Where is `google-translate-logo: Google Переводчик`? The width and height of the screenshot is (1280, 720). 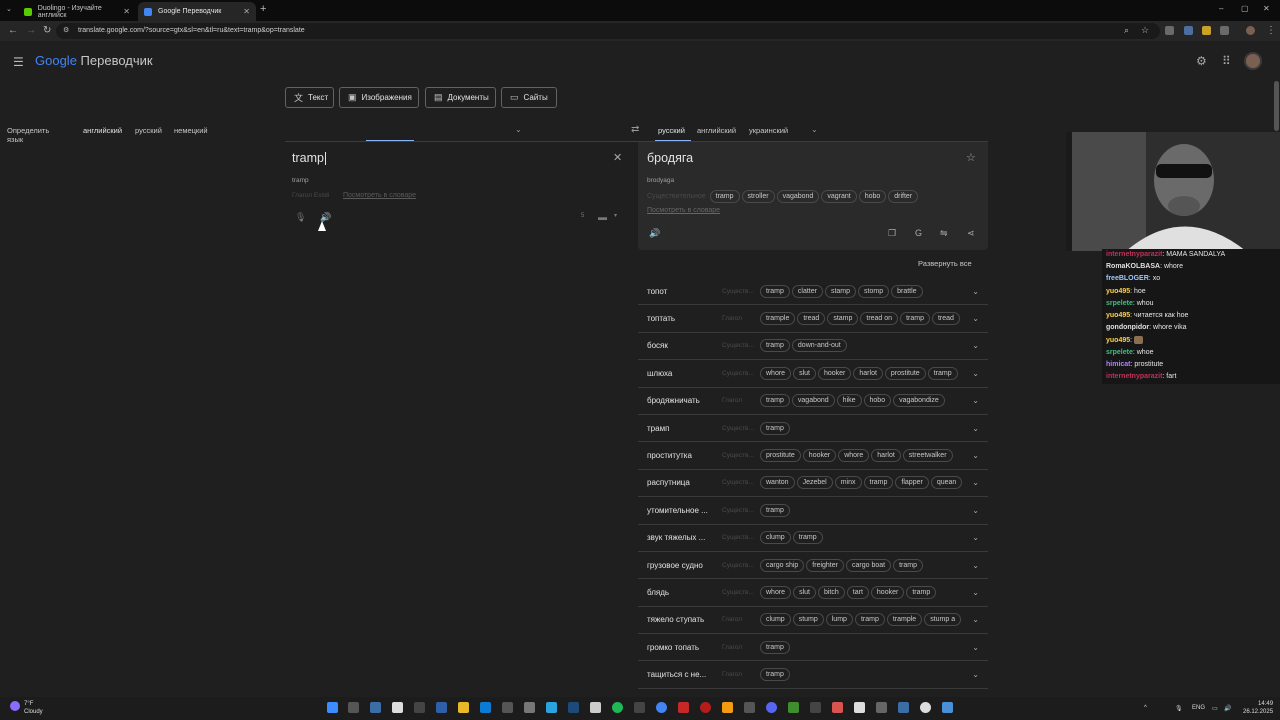 google-translate-logo: Google Переводчик is located at coordinates (94, 60).